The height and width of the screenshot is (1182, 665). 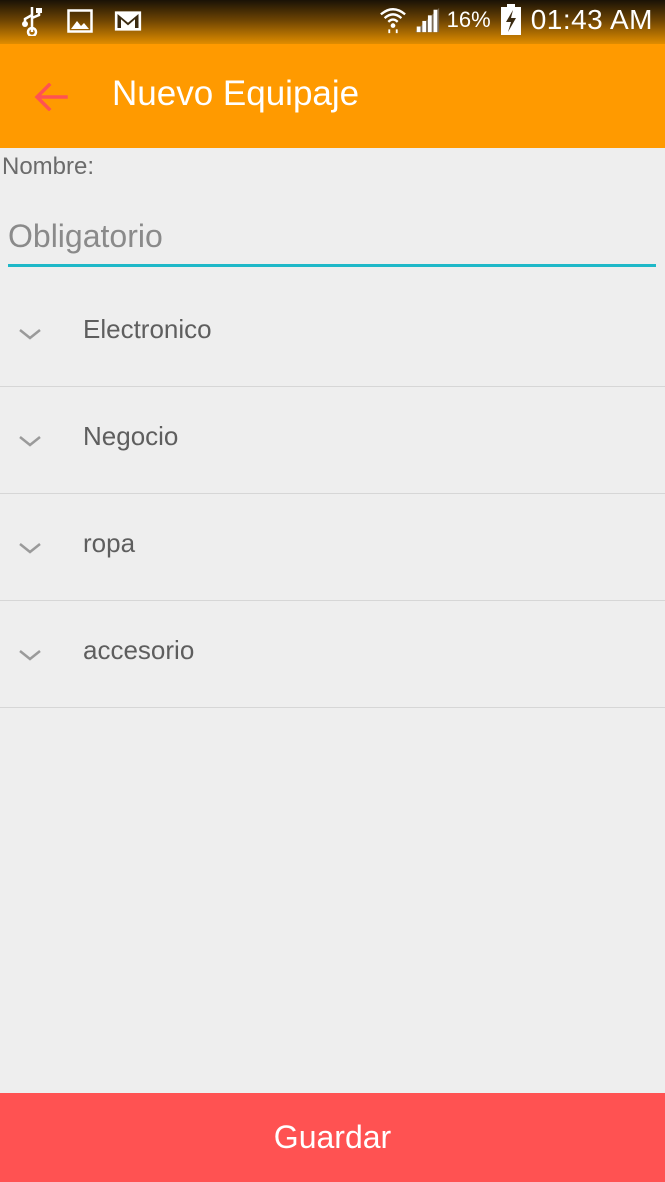 What do you see at coordinates (147, 329) in the screenshot?
I see `category-label: Electronico` at bounding box center [147, 329].